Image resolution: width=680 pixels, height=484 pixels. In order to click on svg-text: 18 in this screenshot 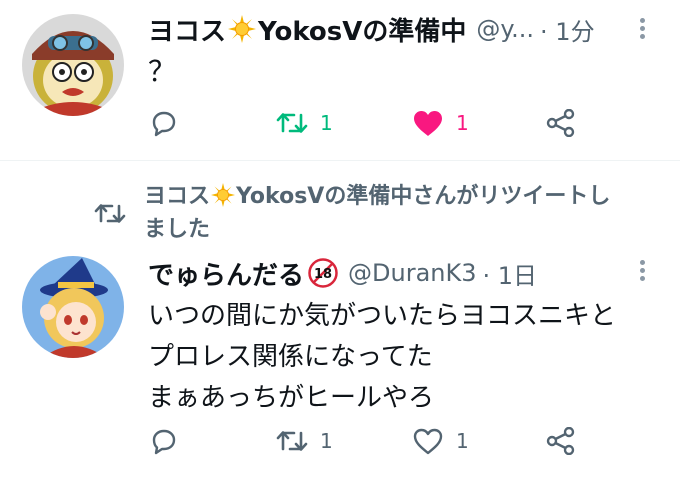, I will do `click(323, 274)`.